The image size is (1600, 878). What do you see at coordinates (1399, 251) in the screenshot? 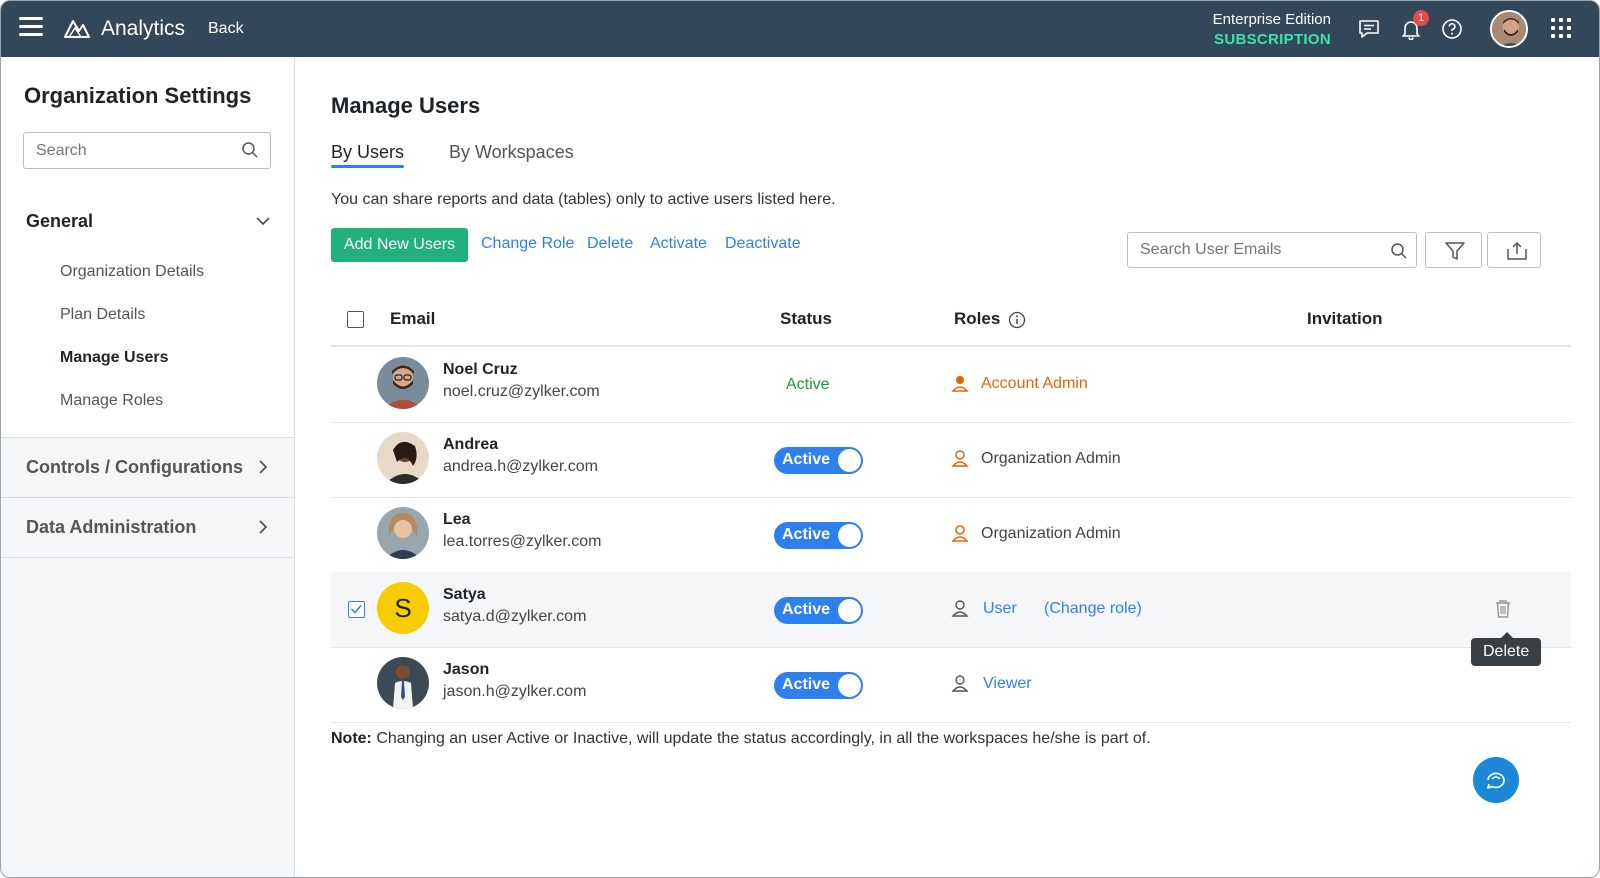
I see `search-icon` at bounding box center [1399, 251].